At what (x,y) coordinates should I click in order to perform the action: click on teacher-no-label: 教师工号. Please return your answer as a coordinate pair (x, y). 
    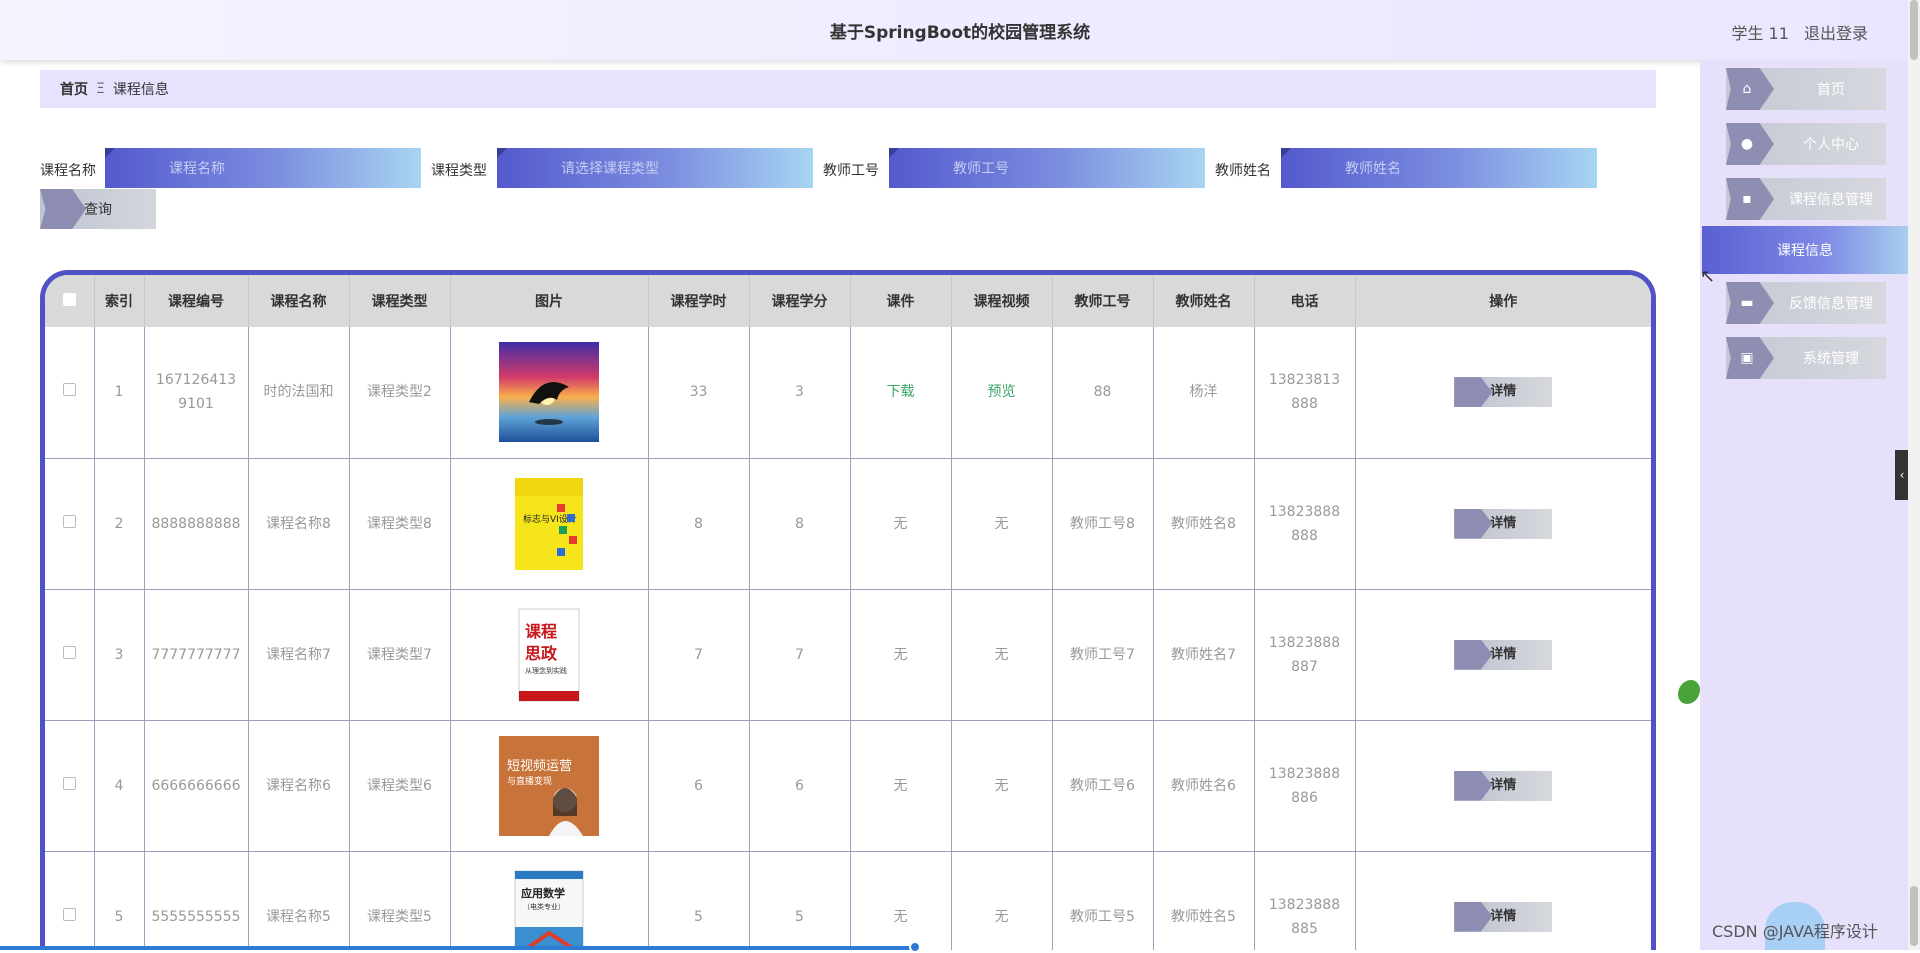
    Looking at the image, I should click on (851, 171).